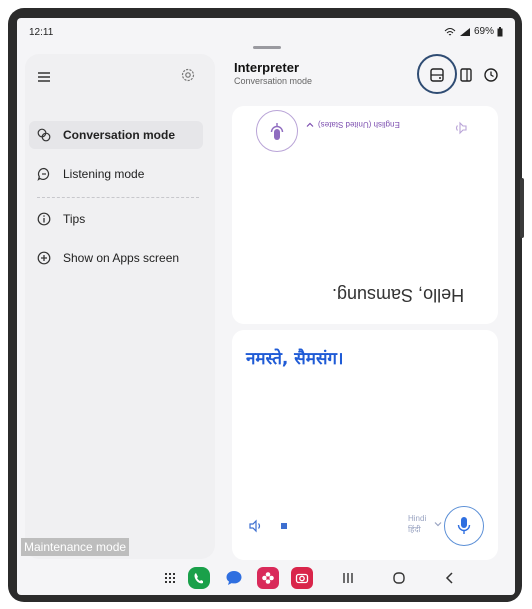 The image size is (532, 609). I want to click on side-panel-icon, so click(466, 75).